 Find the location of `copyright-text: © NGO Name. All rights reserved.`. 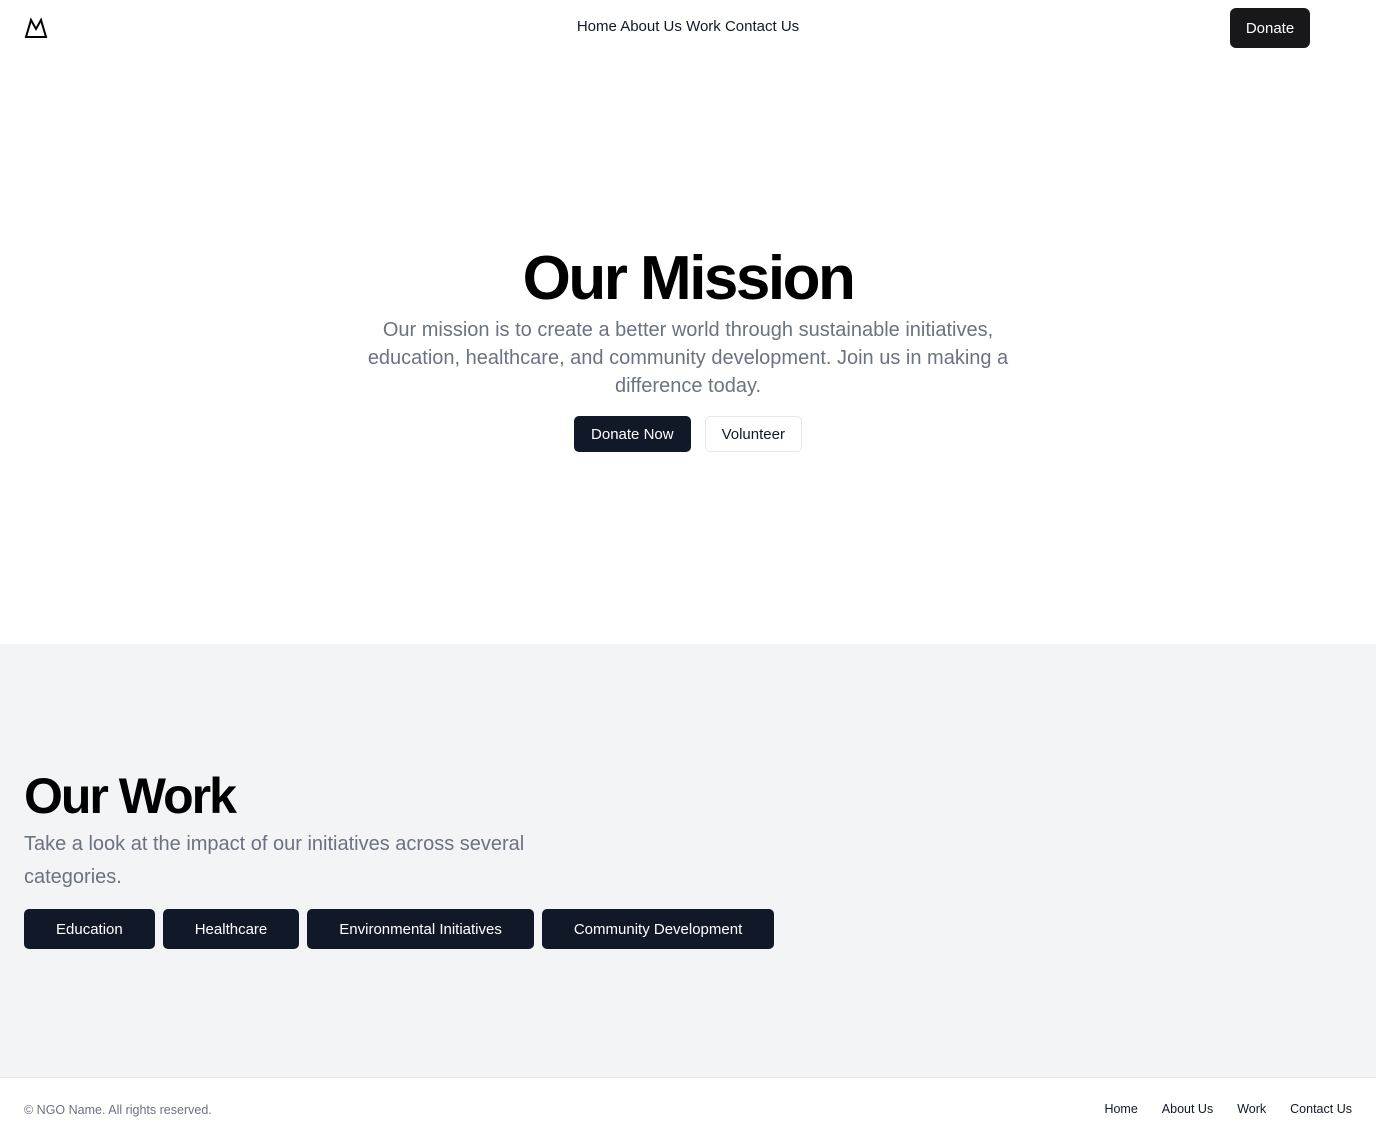

copyright-text: © NGO Name. All rights reserved. is located at coordinates (118, 1110).